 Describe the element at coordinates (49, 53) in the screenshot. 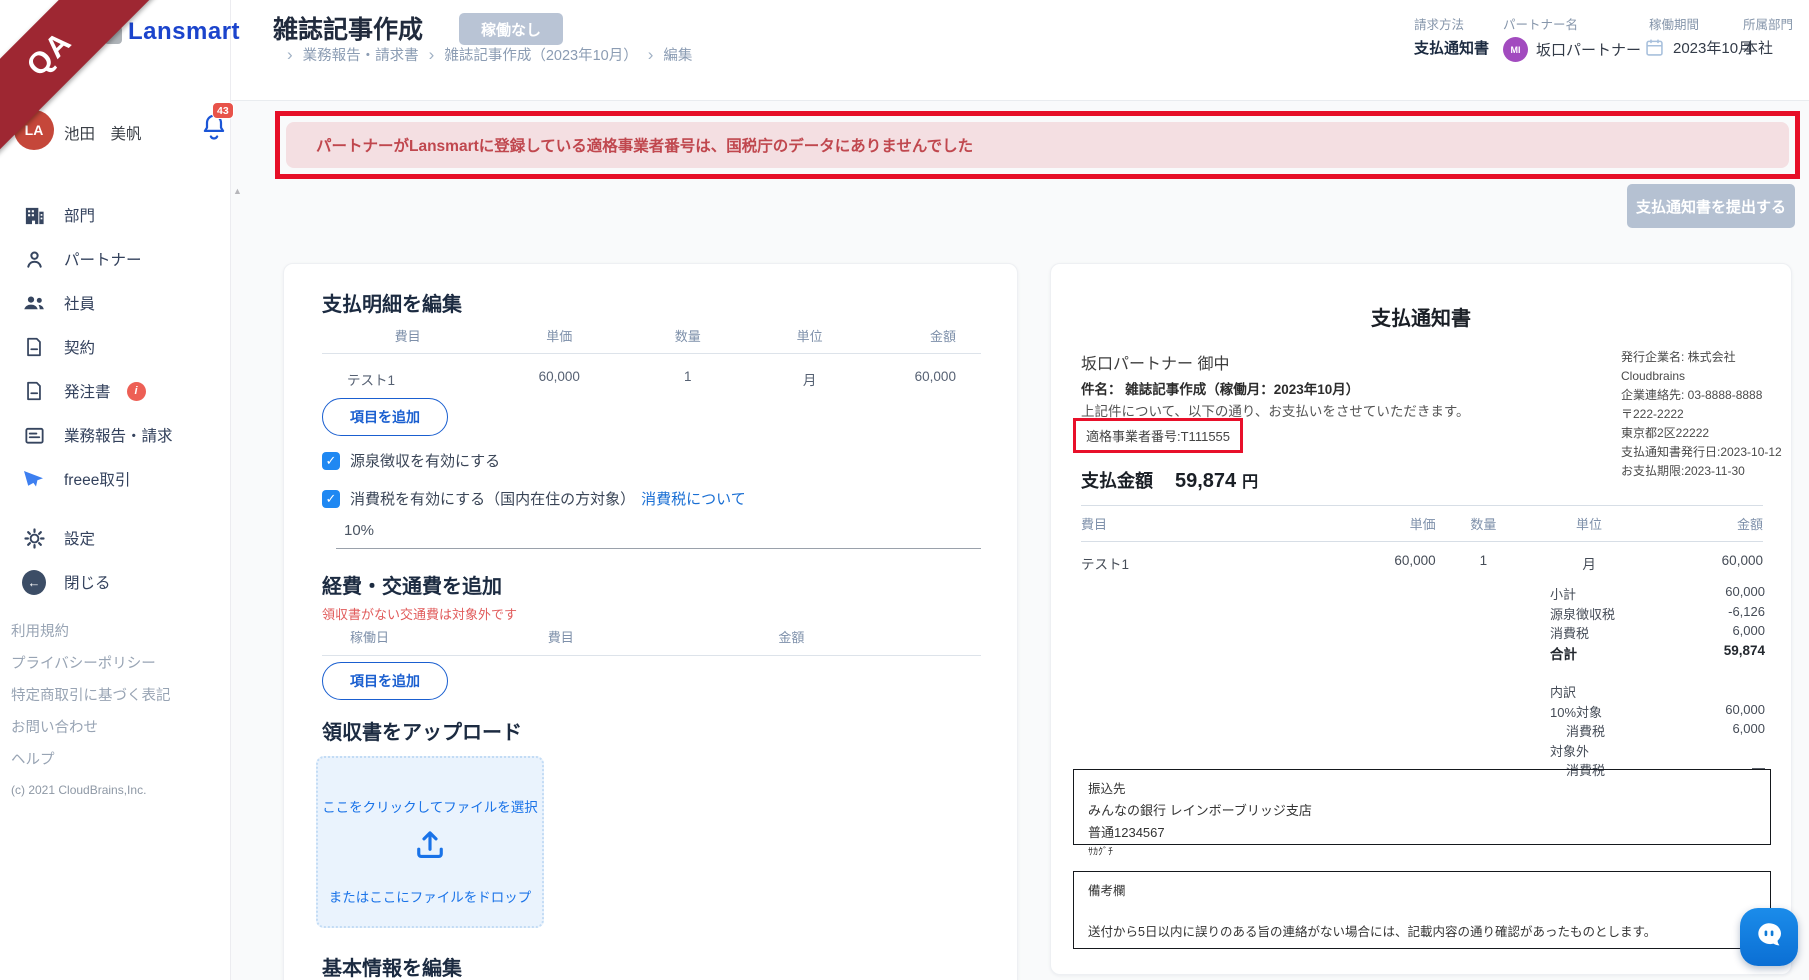

I see `qa-ribbon-label: QA` at that location.